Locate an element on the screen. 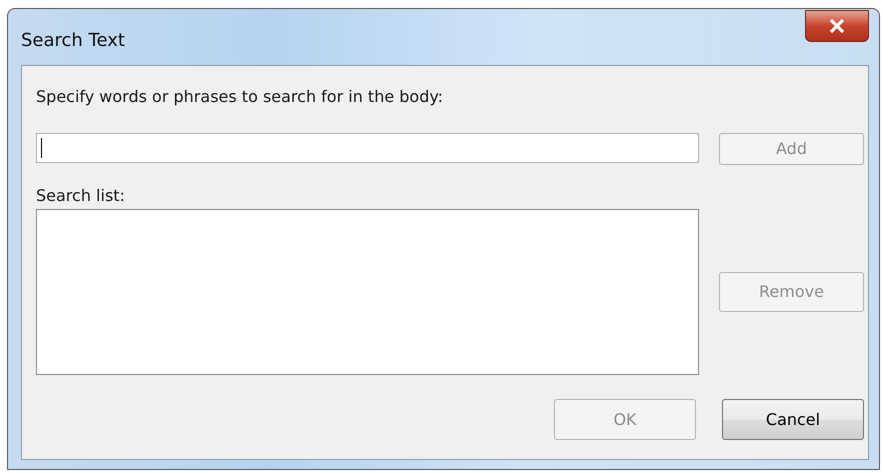  window-title: Search Text is located at coordinates (73, 40).